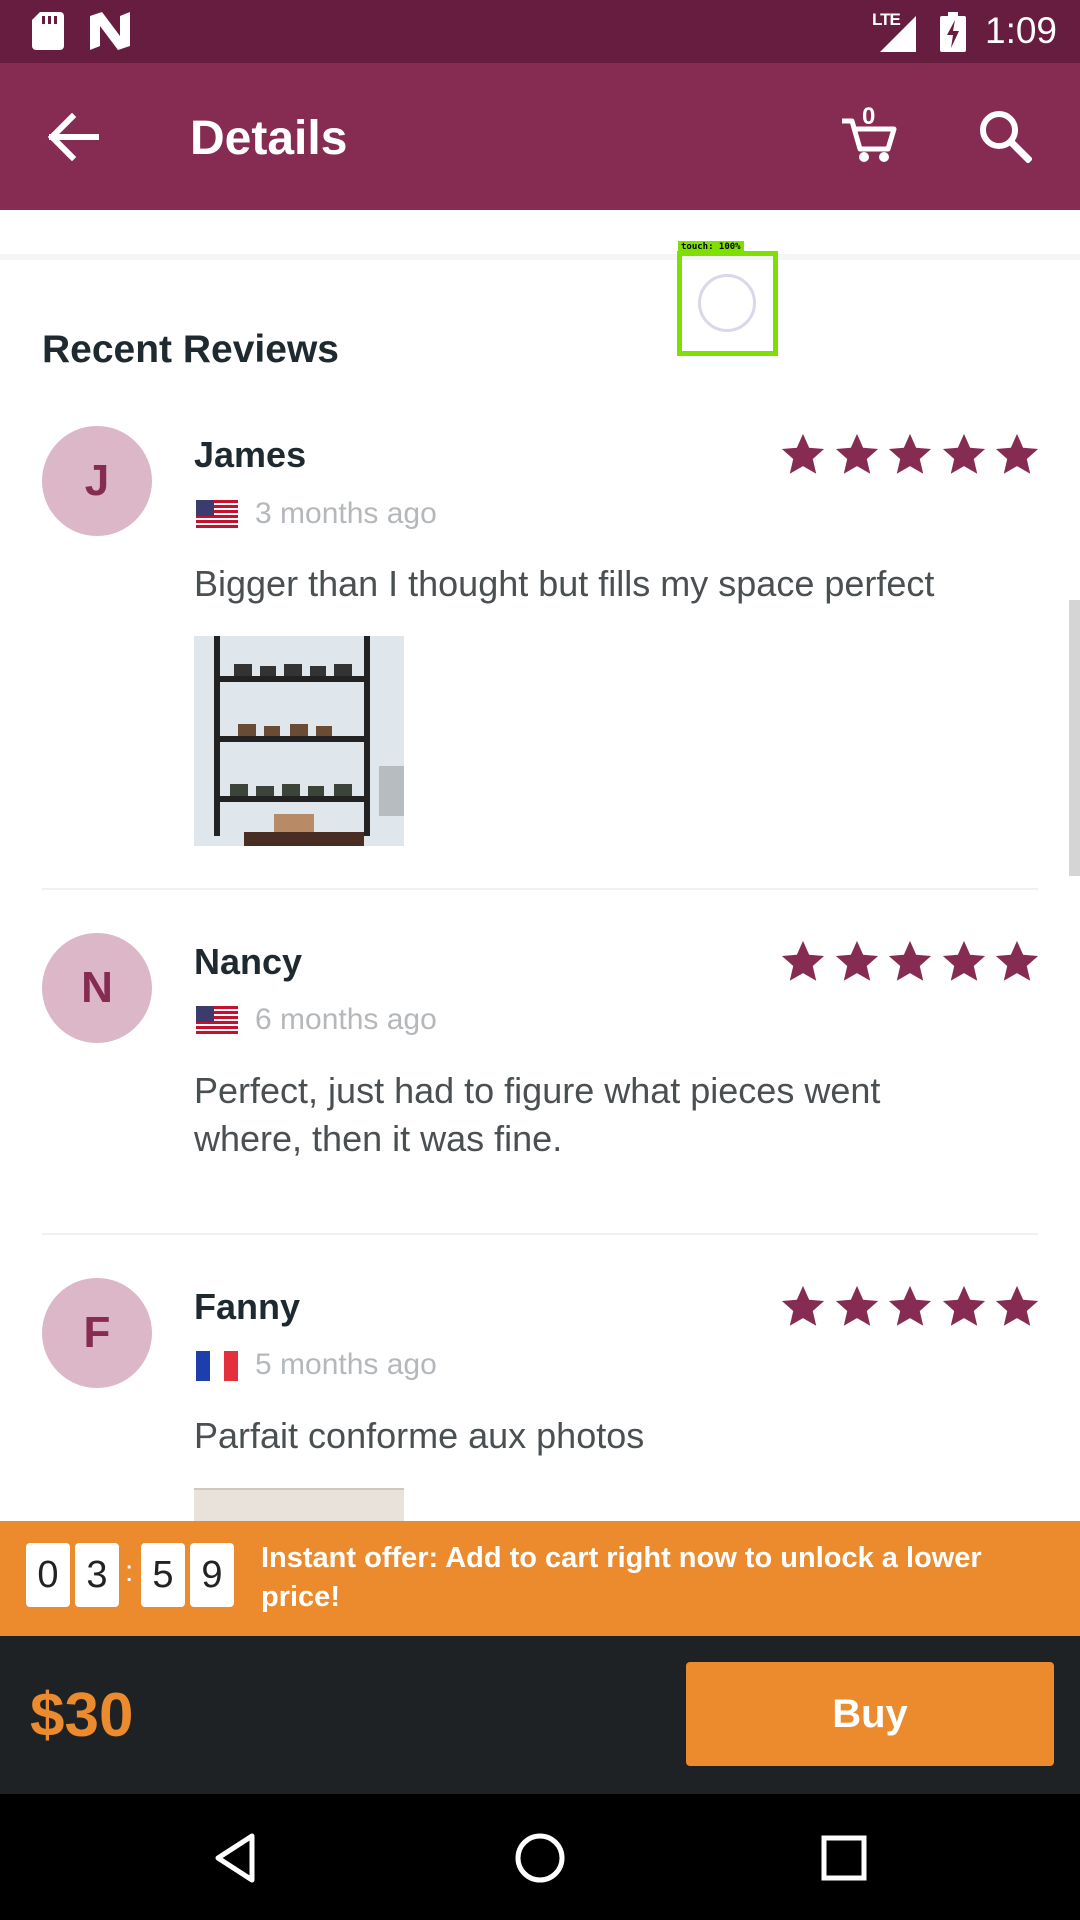 The width and height of the screenshot is (1080, 1920). Describe the element at coordinates (870, 1714) in the screenshot. I see `buy-button: Buy` at that location.